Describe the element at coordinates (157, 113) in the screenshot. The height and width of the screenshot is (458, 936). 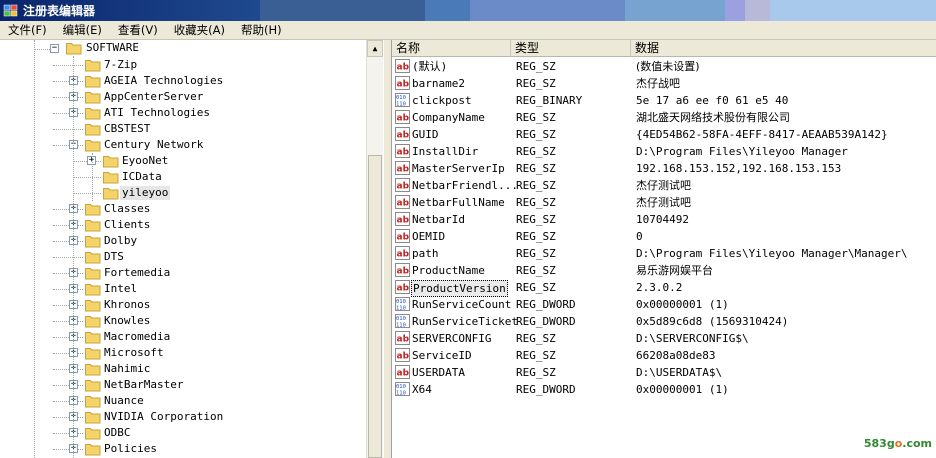
I see `tree-item-ati-technologies: ATI Technologies` at that location.